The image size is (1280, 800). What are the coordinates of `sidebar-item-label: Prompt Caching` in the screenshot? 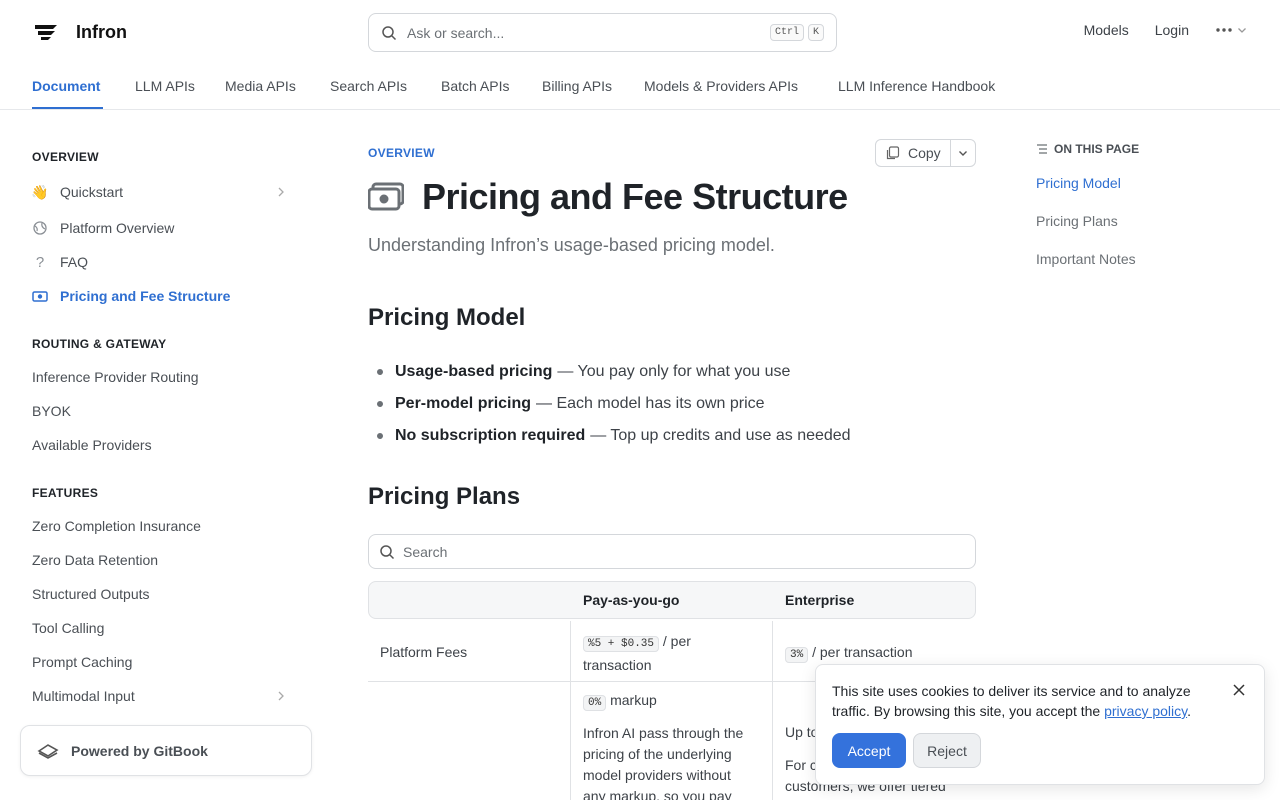 It's located at (82, 662).